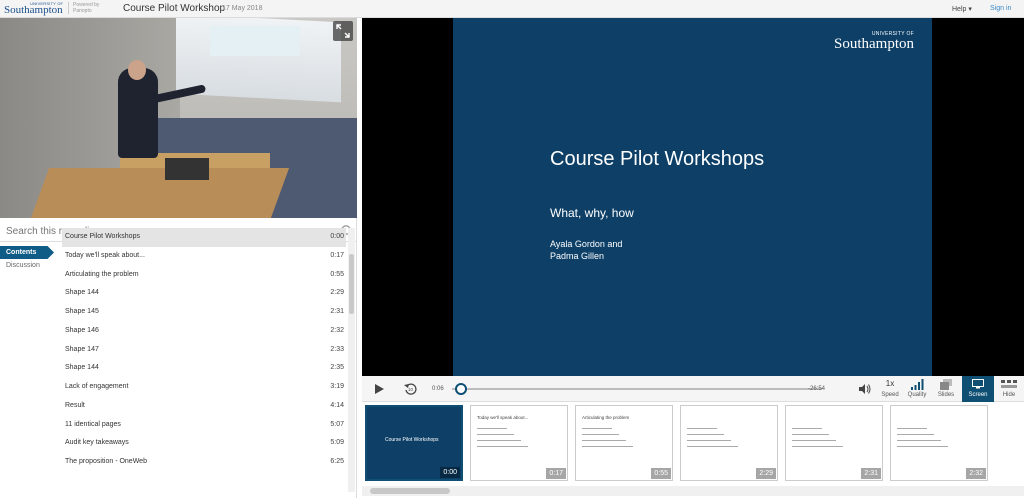  What do you see at coordinates (970, 9) in the screenshot?
I see `caret-down-icon: ▾` at bounding box center [970, 9].